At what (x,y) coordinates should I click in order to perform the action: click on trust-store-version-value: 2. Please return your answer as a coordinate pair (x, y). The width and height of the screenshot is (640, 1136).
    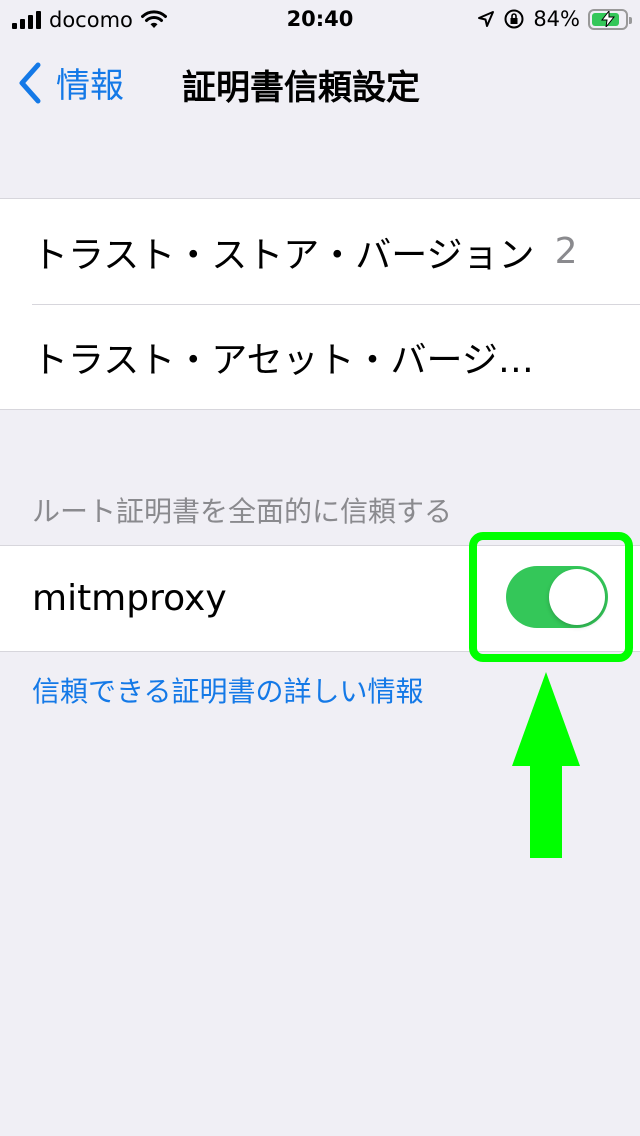
    Looking at the image, I should click on (566, 251).